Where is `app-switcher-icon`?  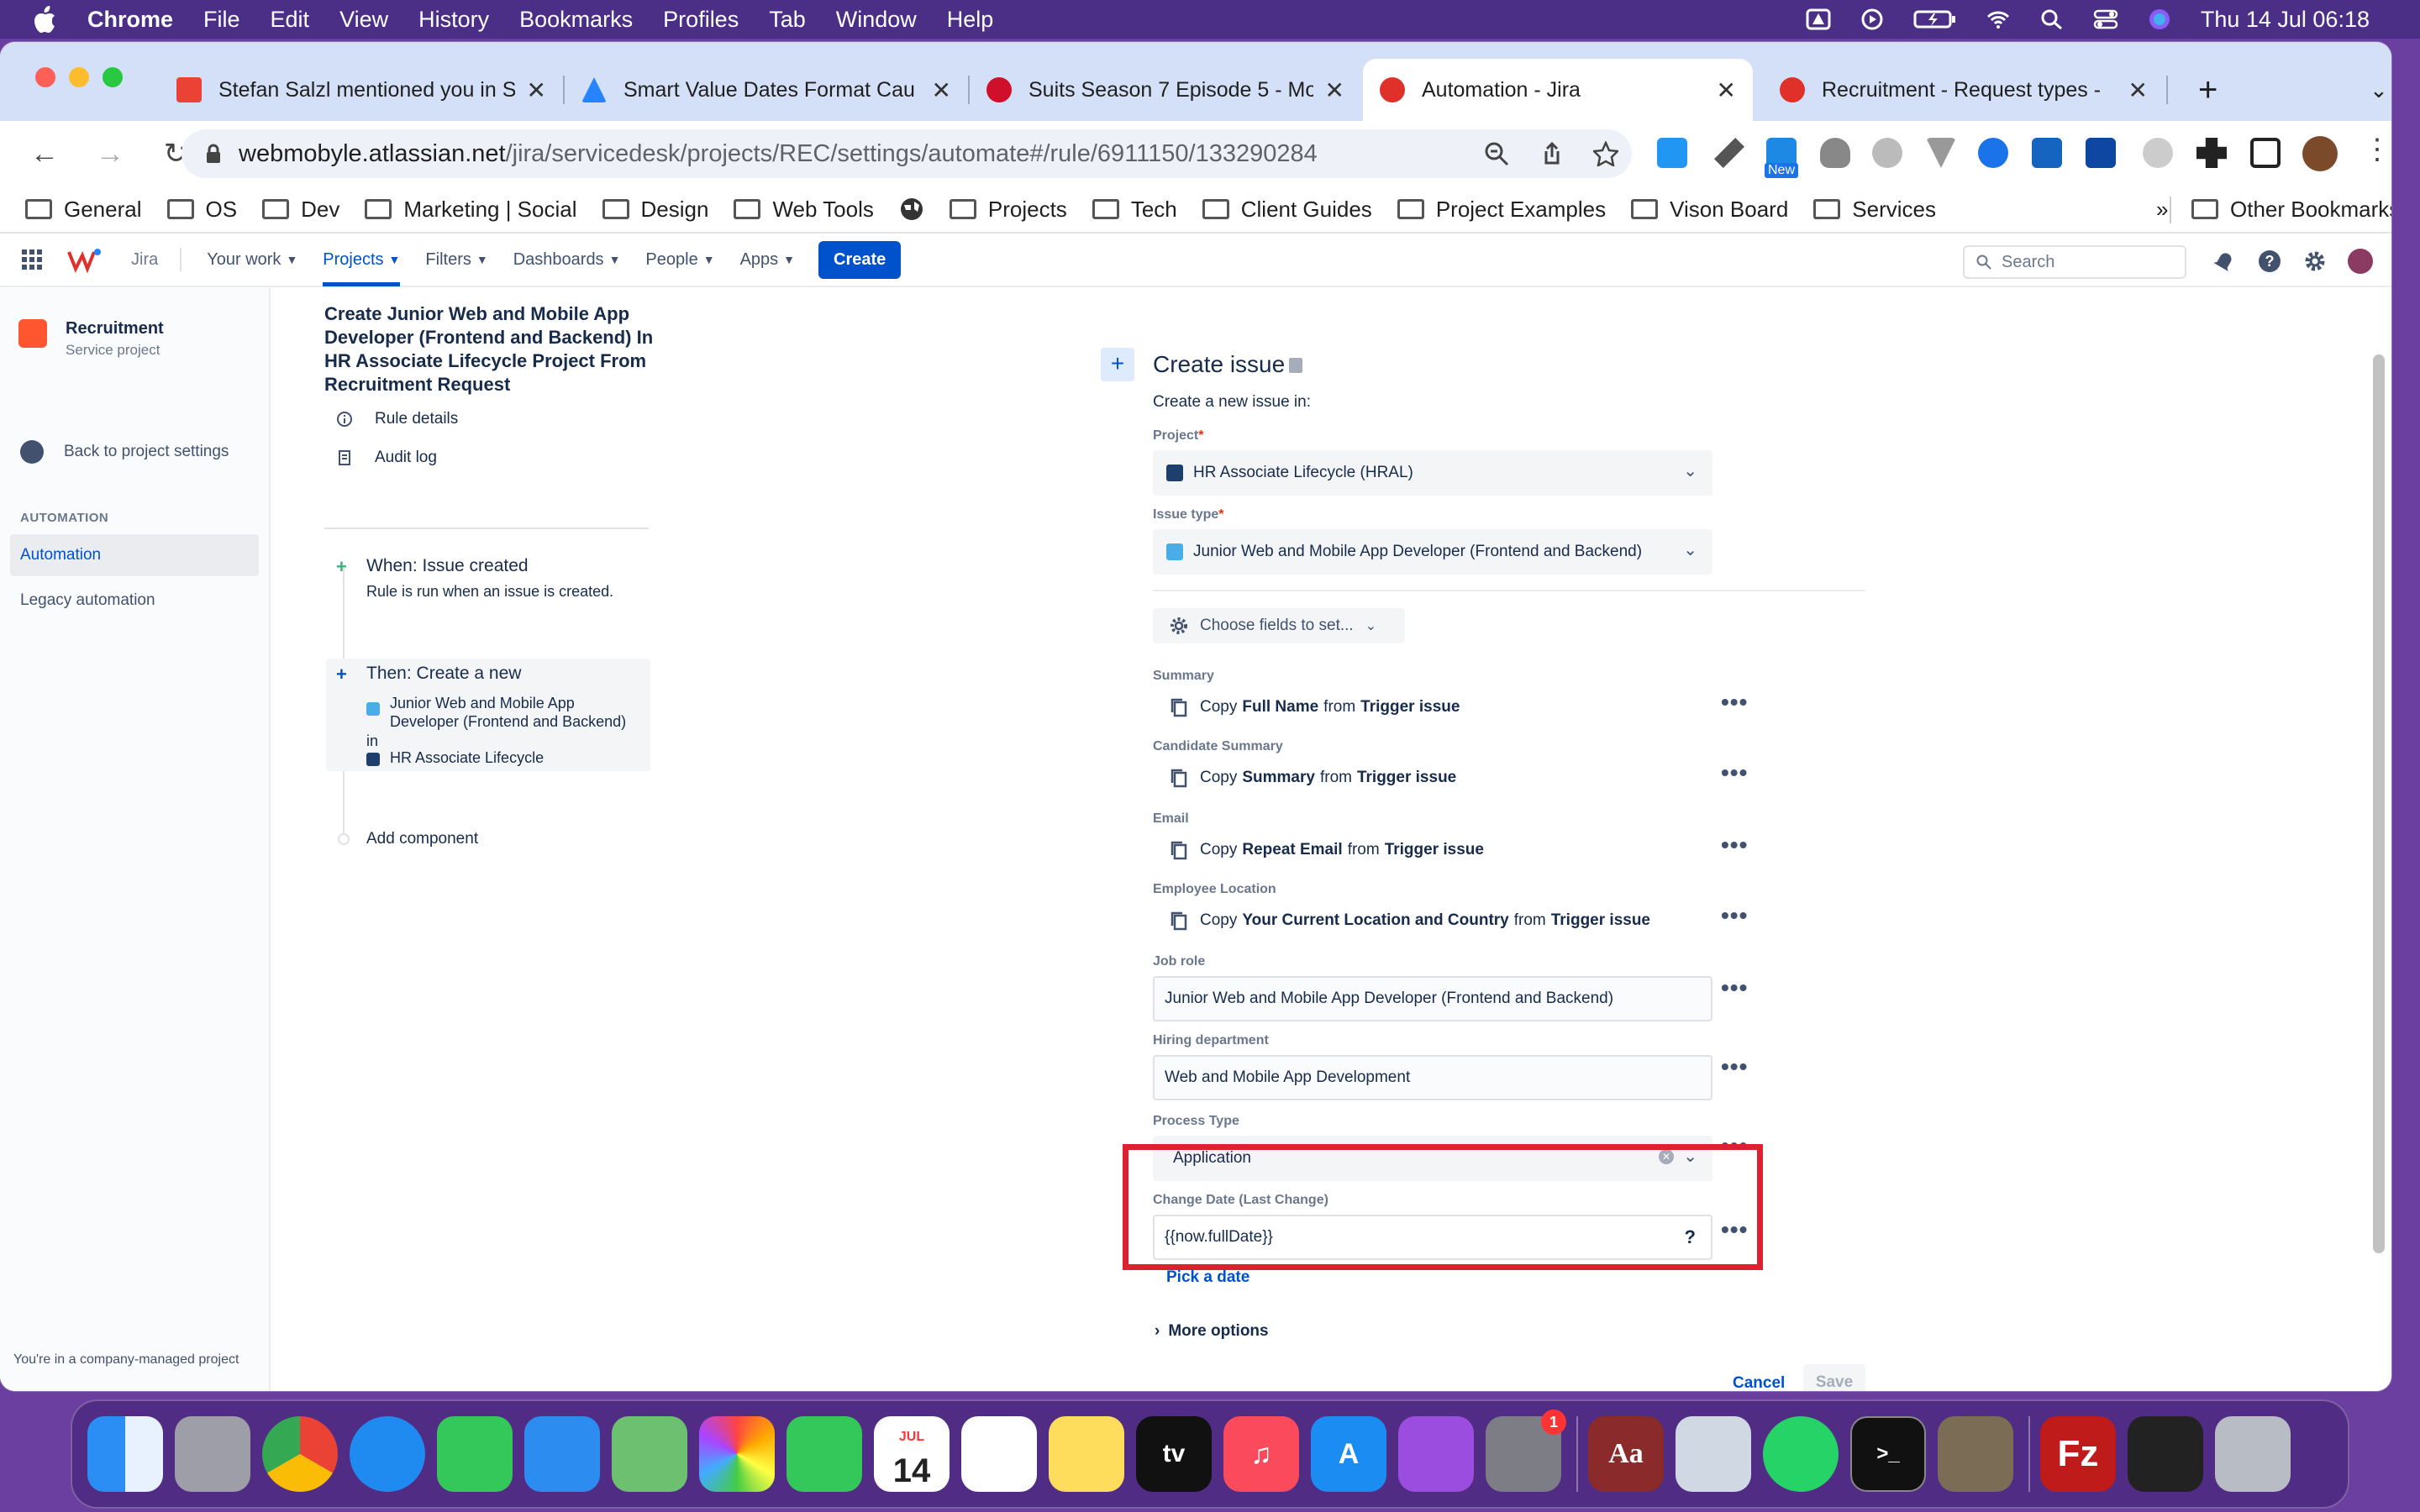
app-switcher-icon is located at coordinates (32, 259).